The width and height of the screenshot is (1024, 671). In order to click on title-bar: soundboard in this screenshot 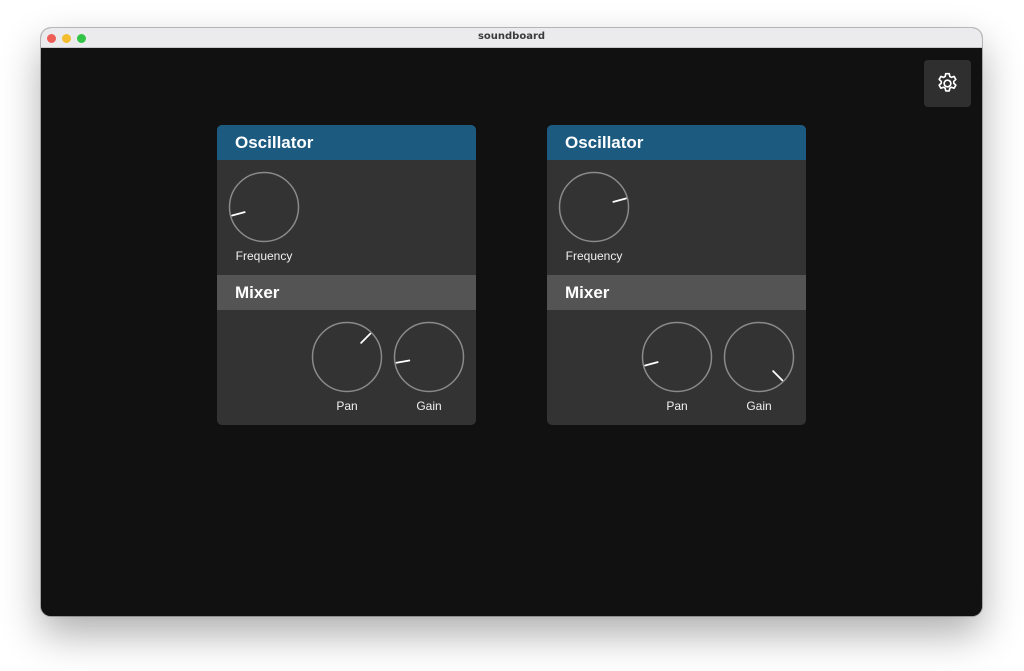, I will do `click(511, 38)`.